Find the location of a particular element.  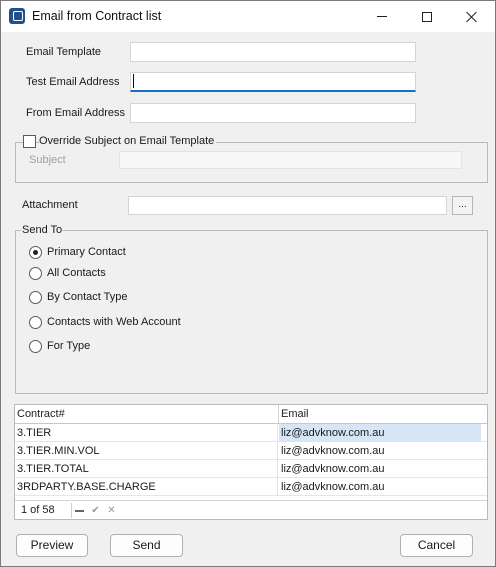

contract-cell: 3.TIER.TOTAL is located at coordinates (146, 469).